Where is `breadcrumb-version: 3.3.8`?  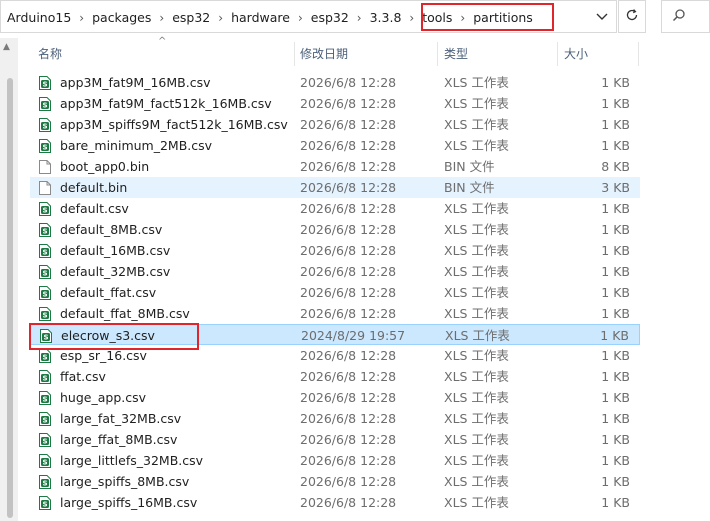 breadcrumb-version: 3.3.8 is located at coordinates (386, 17).